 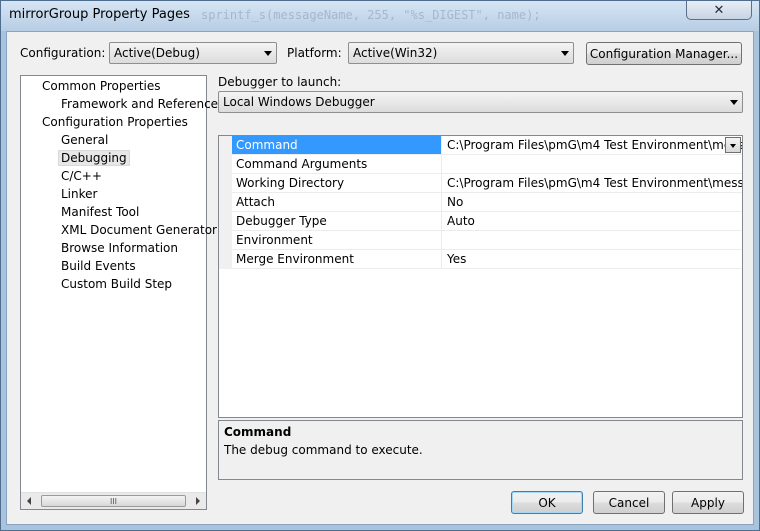 I want to click on apply-button: Apply, so click(x=708, y=502).